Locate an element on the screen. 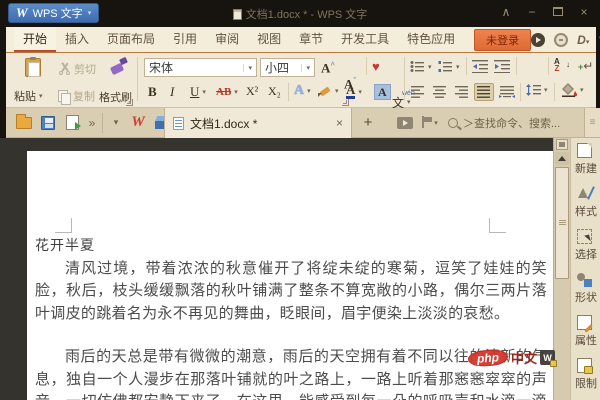 The height and width of the screenshot is (400, 600). sort-arrow-icon: ↓ is located at coordinates (568, 64).